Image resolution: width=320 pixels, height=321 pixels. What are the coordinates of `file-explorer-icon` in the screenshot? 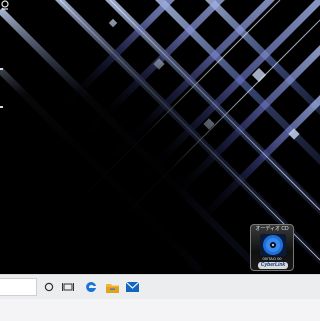 It's located at (112, 287).